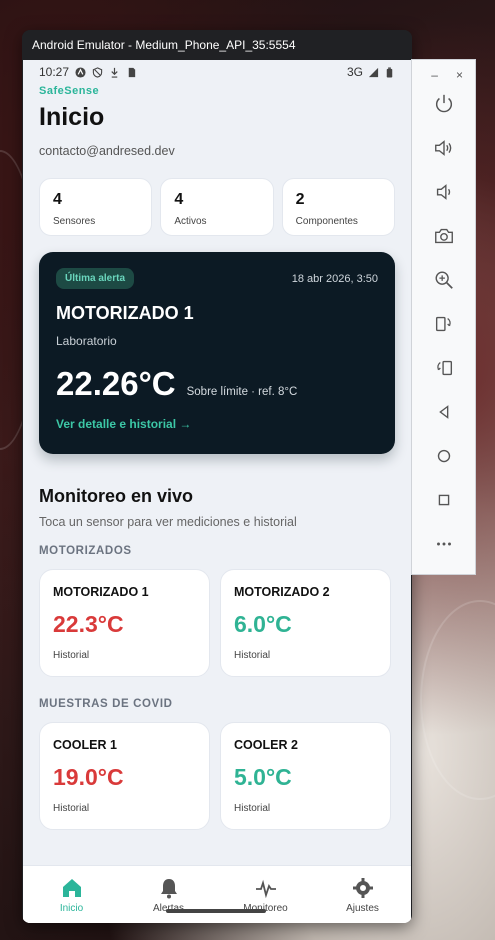 Image resolution: width=495 pixels, height=940 pixels. I want to click on alert-note: Sobre límite · ref. 8°C, so click(242, 392).